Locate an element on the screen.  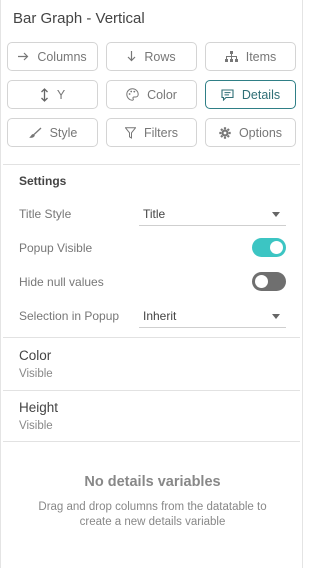
selection-popup-select: Inherit is located at coordinates (212, 316).